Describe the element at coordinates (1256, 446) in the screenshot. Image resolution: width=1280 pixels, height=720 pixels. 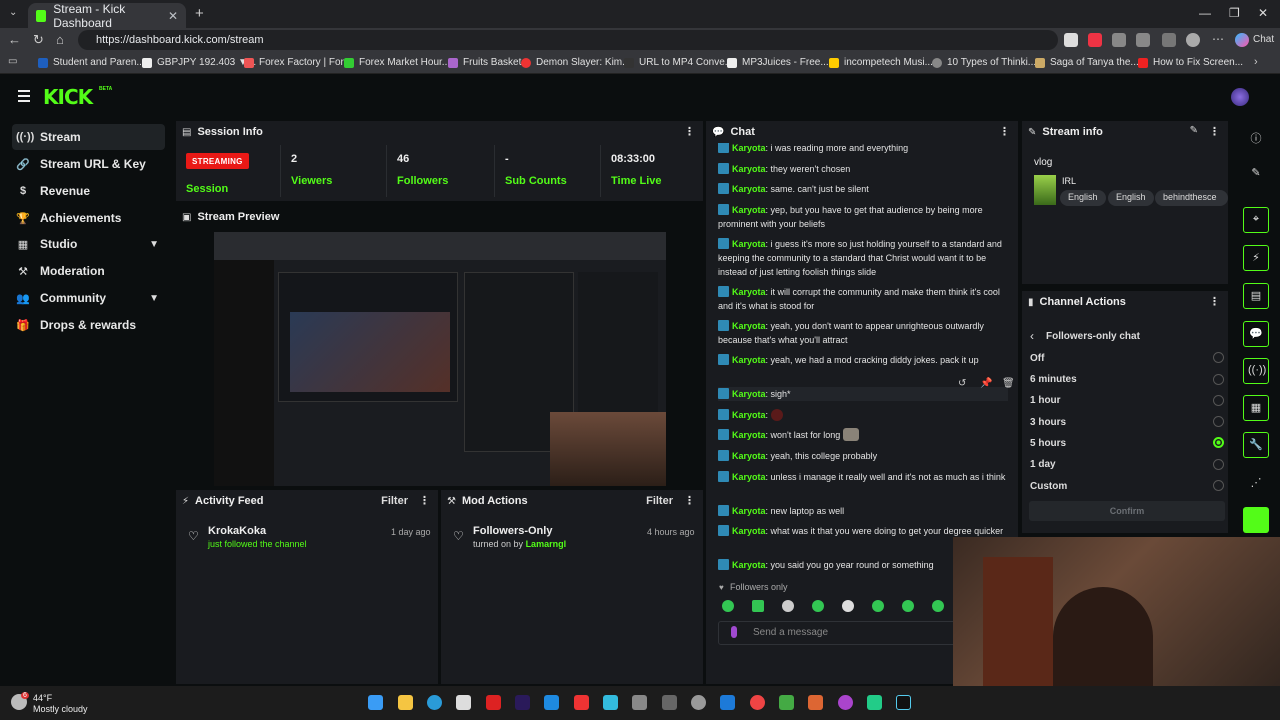
I see `wrench-icon: 🔧` at that location.